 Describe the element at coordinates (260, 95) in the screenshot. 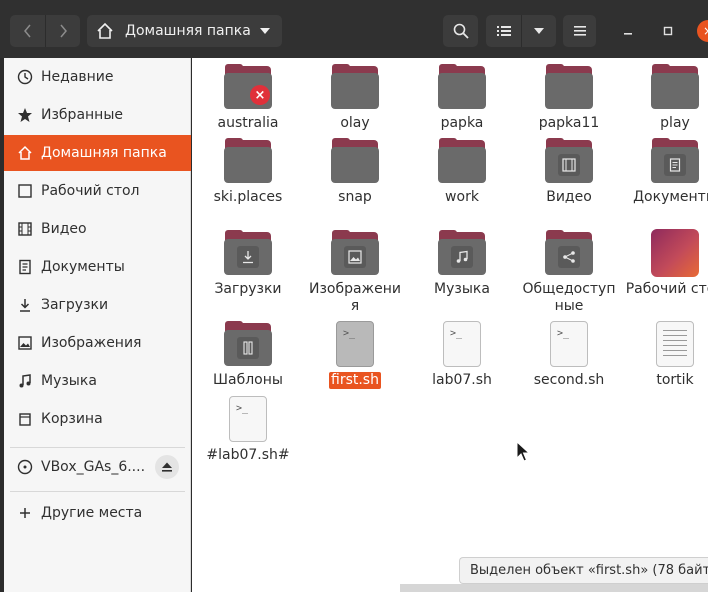

I see `error-badge-icon: ×` at that location.